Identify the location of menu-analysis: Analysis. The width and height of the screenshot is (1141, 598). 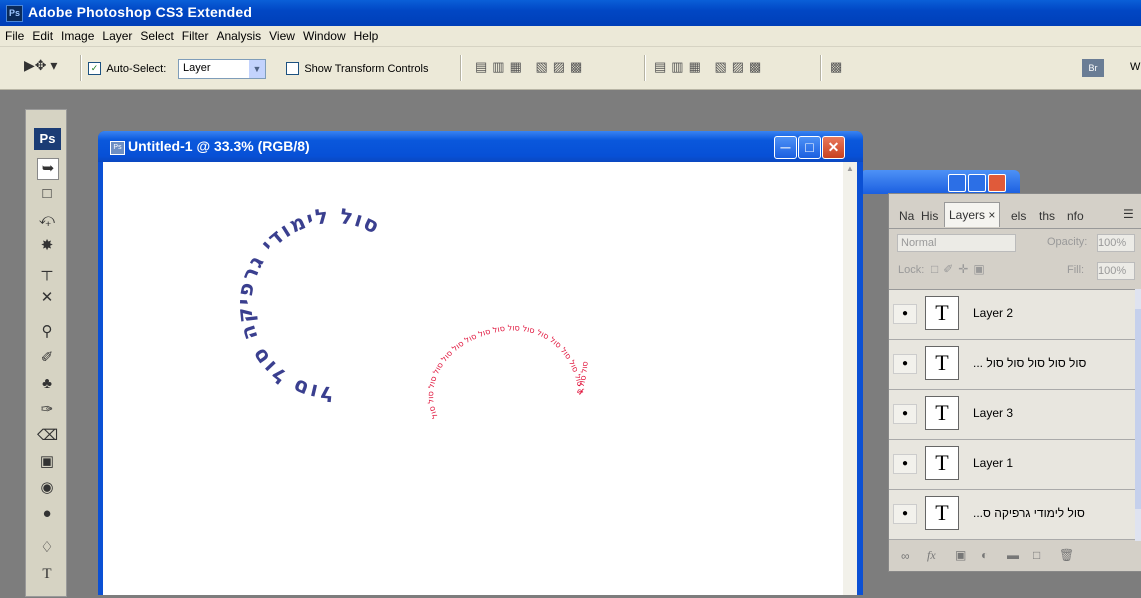
(238, 36).